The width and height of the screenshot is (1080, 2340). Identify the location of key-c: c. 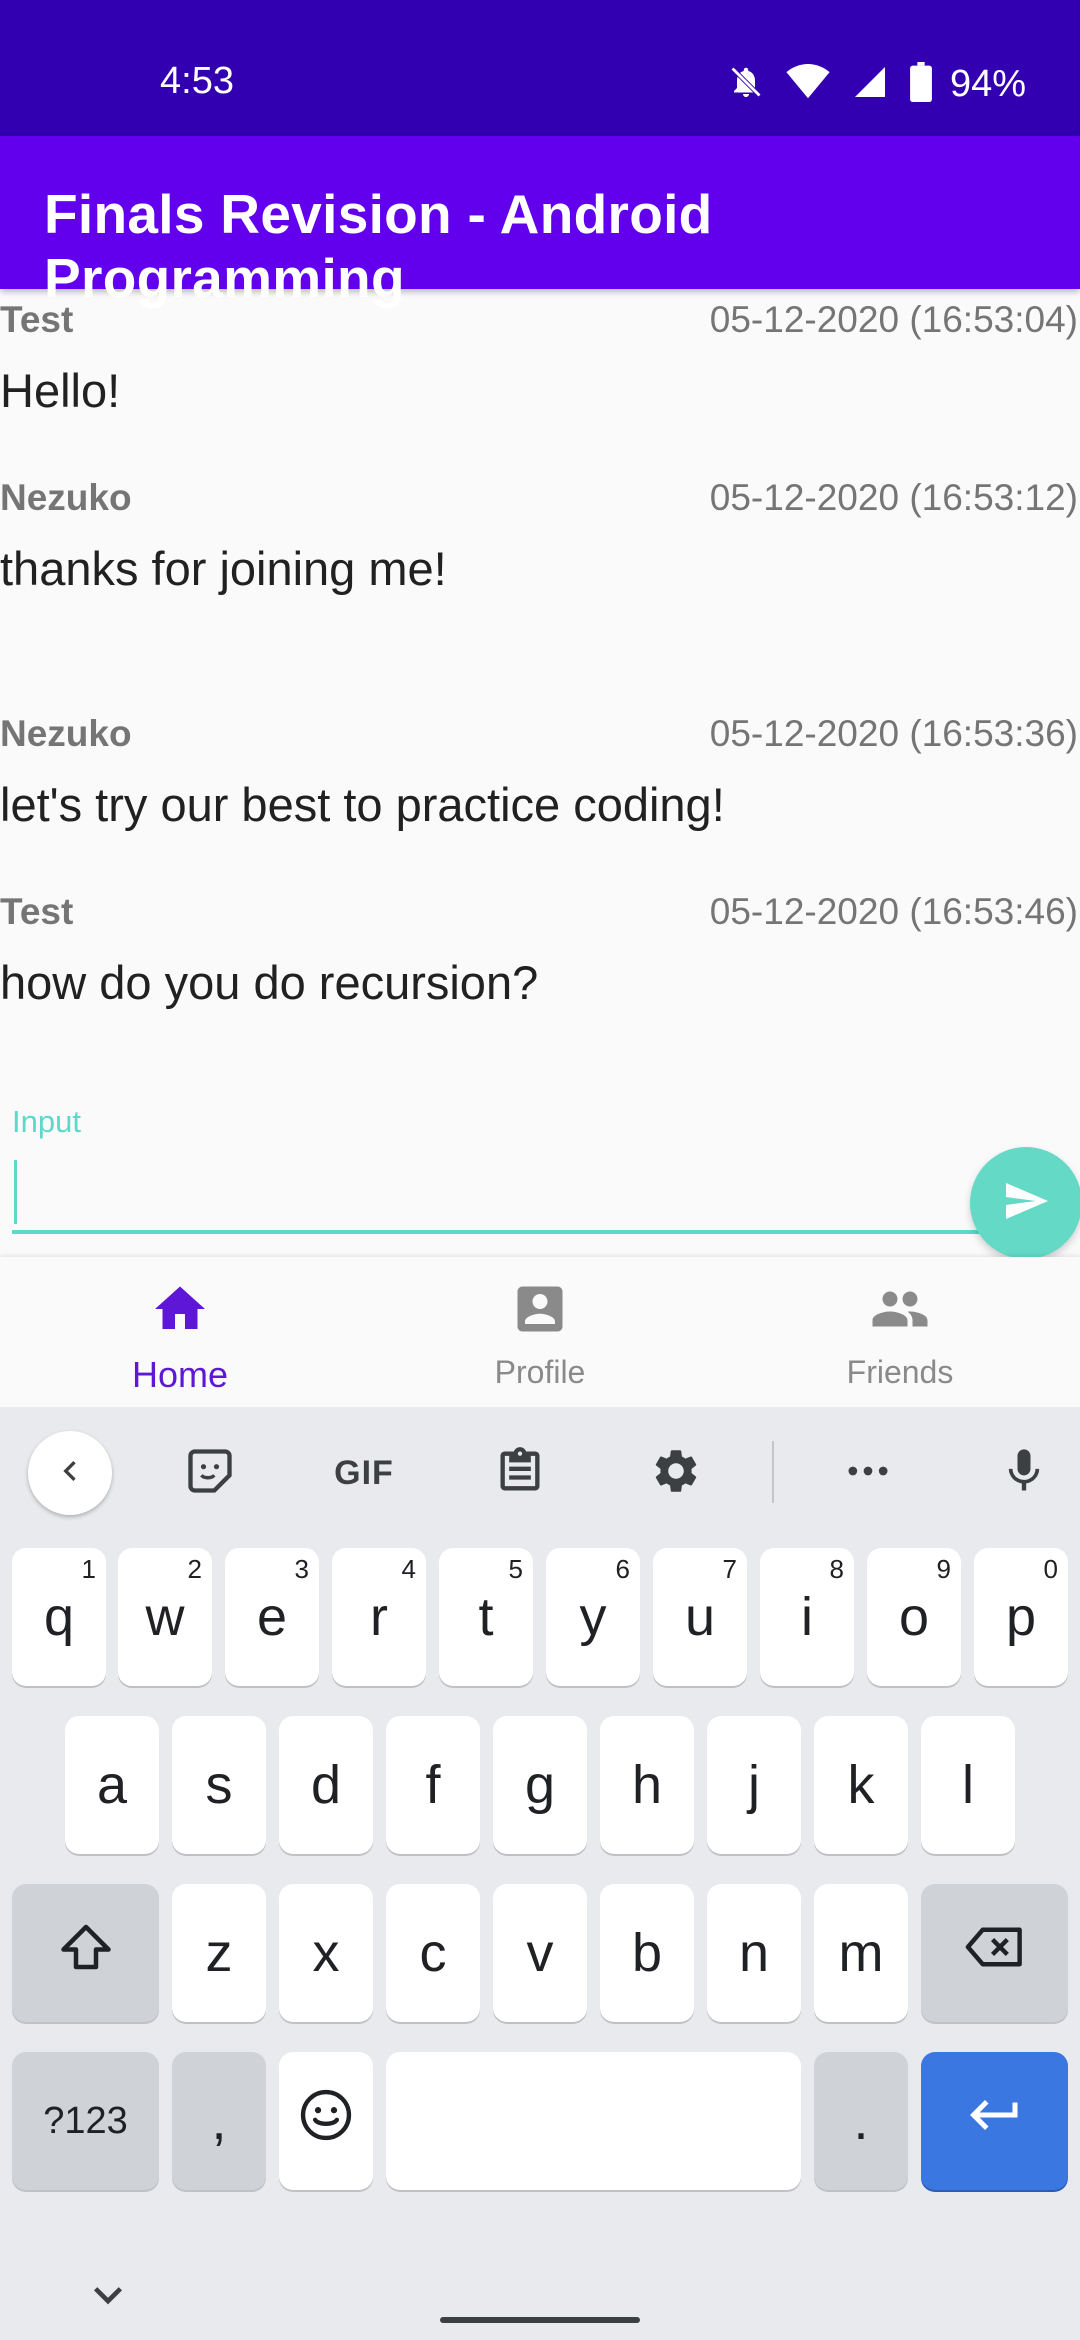
(433, 1953).